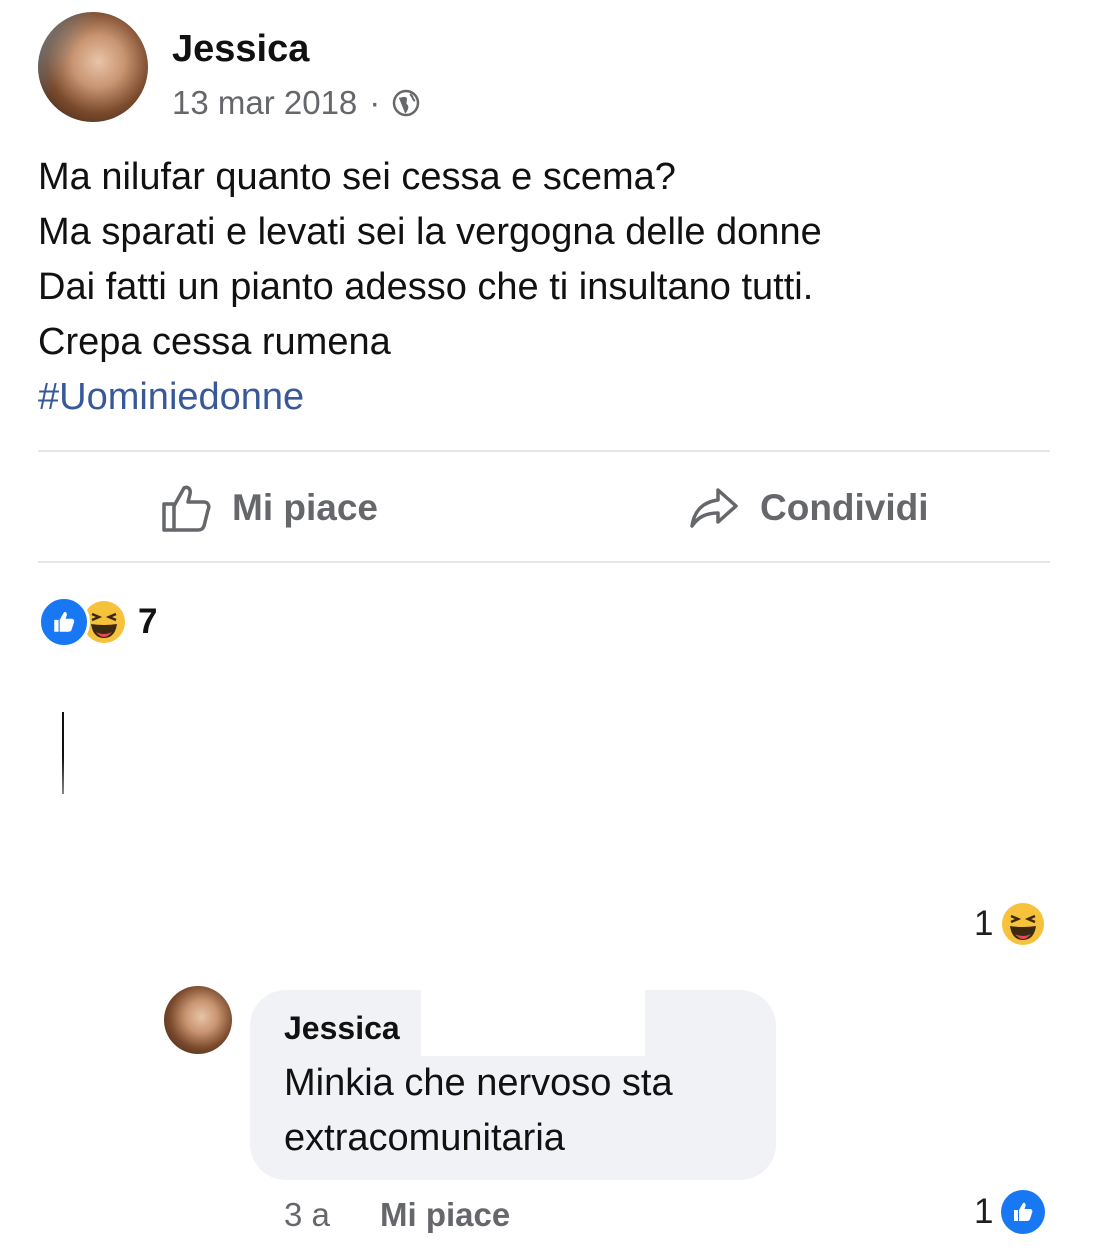 The height and width of the screenshot is (1256, 1106). I want to click on like-button-label: Mi piace, so click(305, 507).